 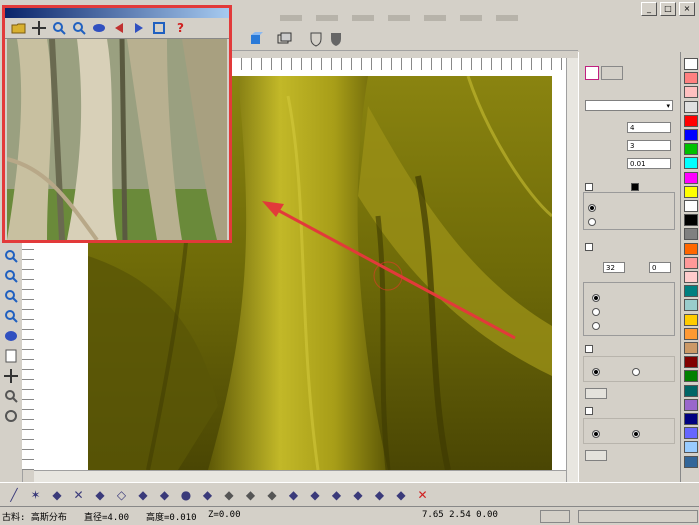 I want to click on chevron-down-icon: ▾, so click(x=668, y=106).